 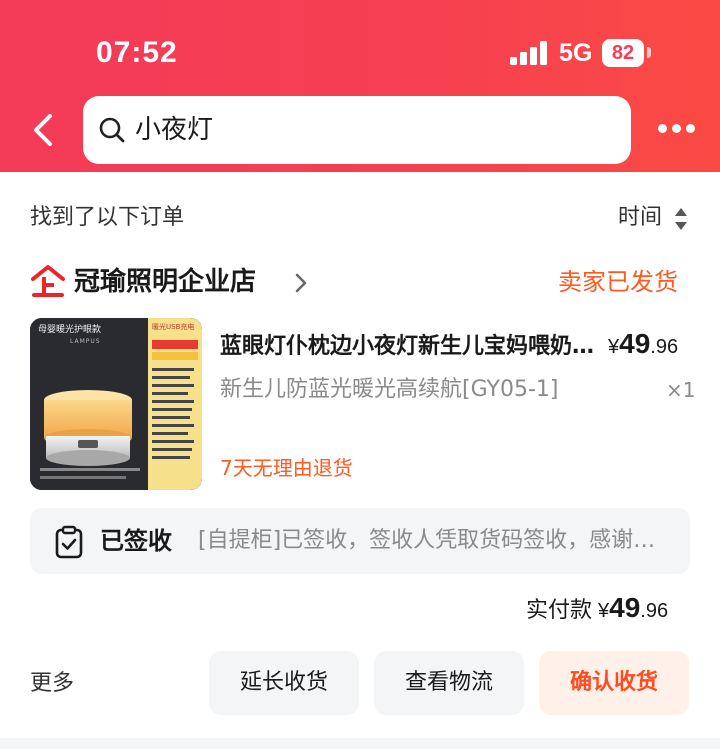 I want to click on sort-arrows-icon, so click(x=681, y=219).